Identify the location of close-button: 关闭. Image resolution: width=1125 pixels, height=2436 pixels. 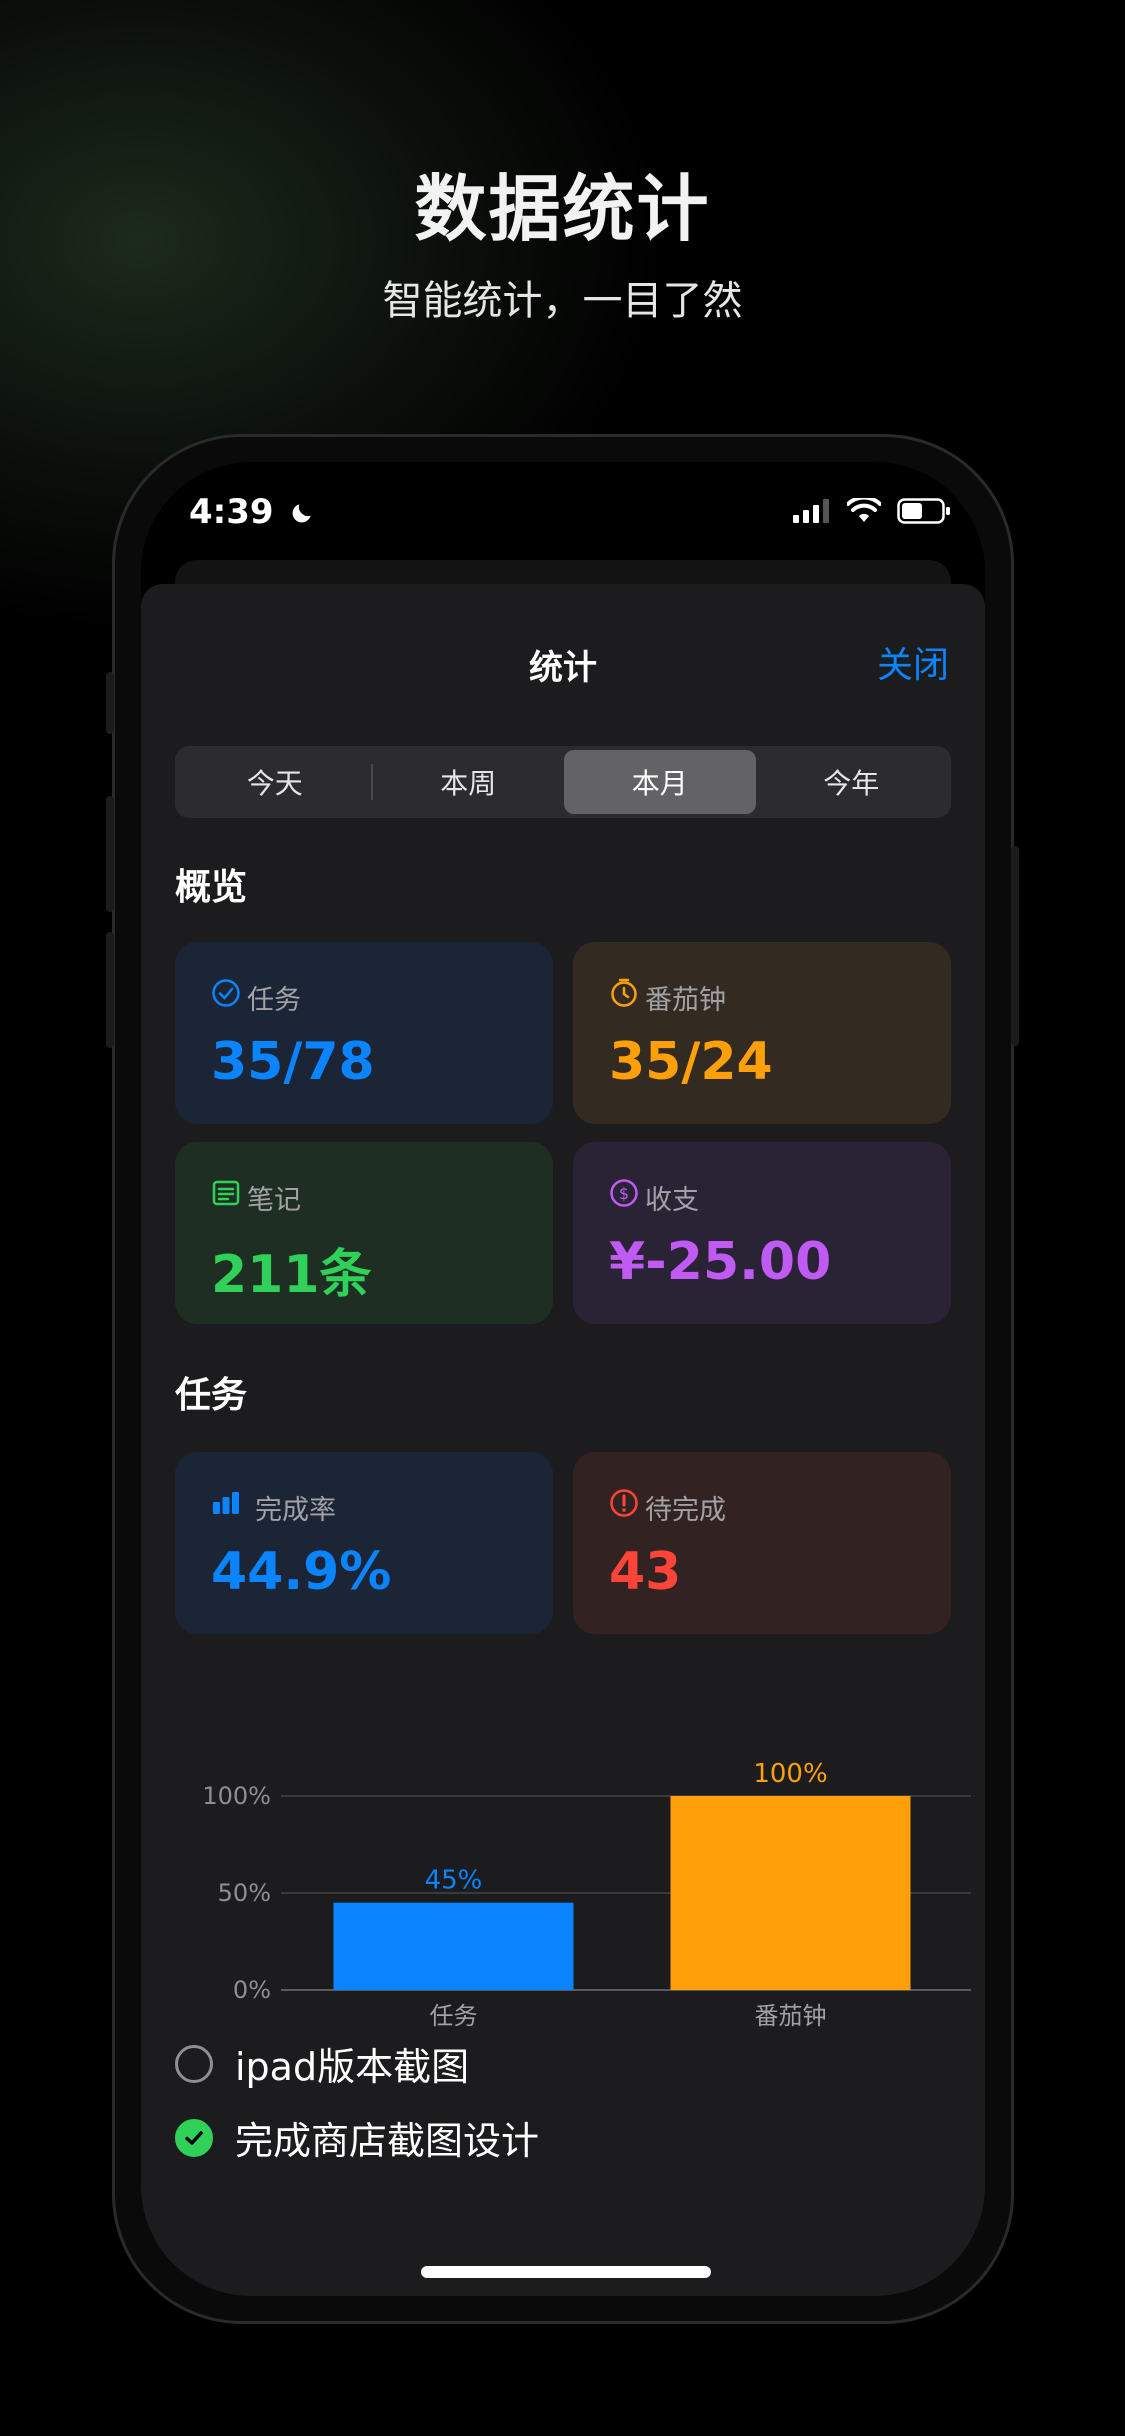
(913, 662).